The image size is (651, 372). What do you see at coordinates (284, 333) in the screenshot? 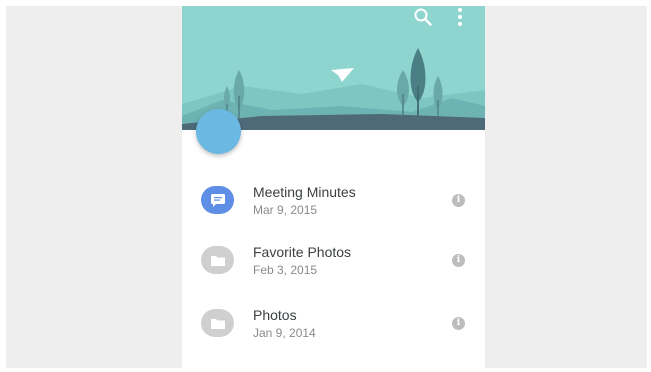
I see `file-date: Jan 9, 2014` at bounding box center [284, 333].